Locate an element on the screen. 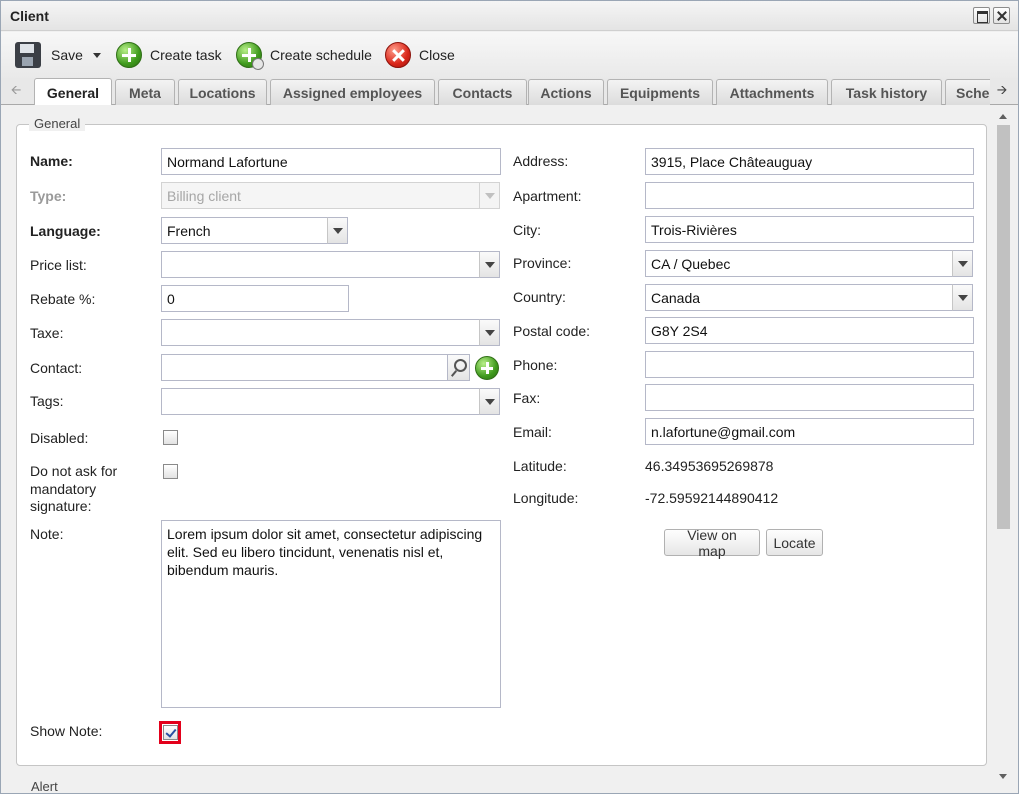  longitude-label: Longitude: is located at coordinates (546, 498).